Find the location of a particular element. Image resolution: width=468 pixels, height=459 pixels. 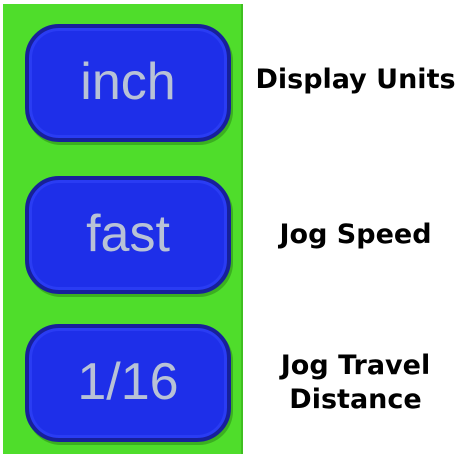

jog-travel-distance-label: Jog Travel Distance is located at coordinates (355, 383).